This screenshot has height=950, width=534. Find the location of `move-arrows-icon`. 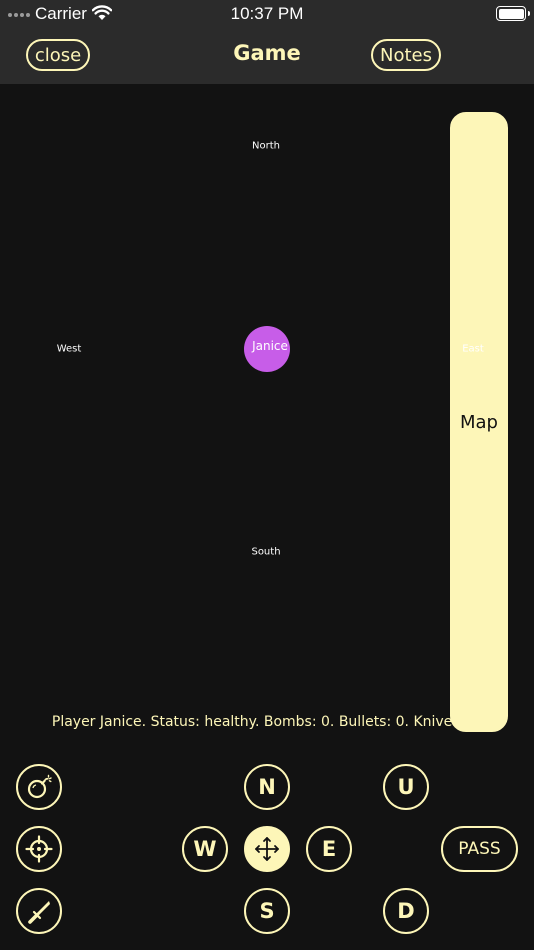

move-arrows-icon is located at coordinates (267, 849).